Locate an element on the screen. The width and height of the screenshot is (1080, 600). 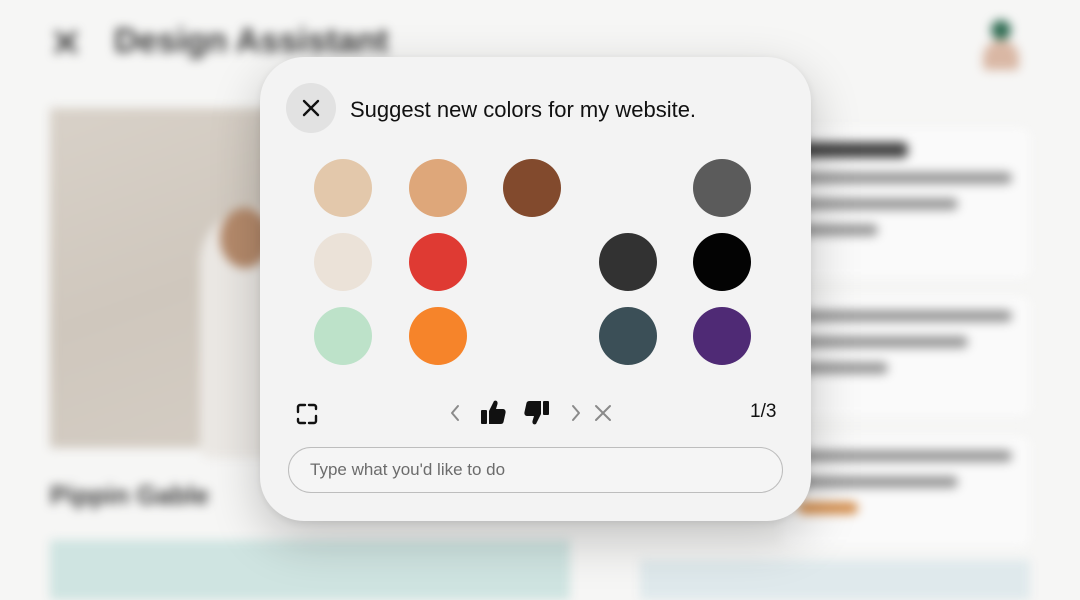
teal-banner is located at coordinates (310, 570).